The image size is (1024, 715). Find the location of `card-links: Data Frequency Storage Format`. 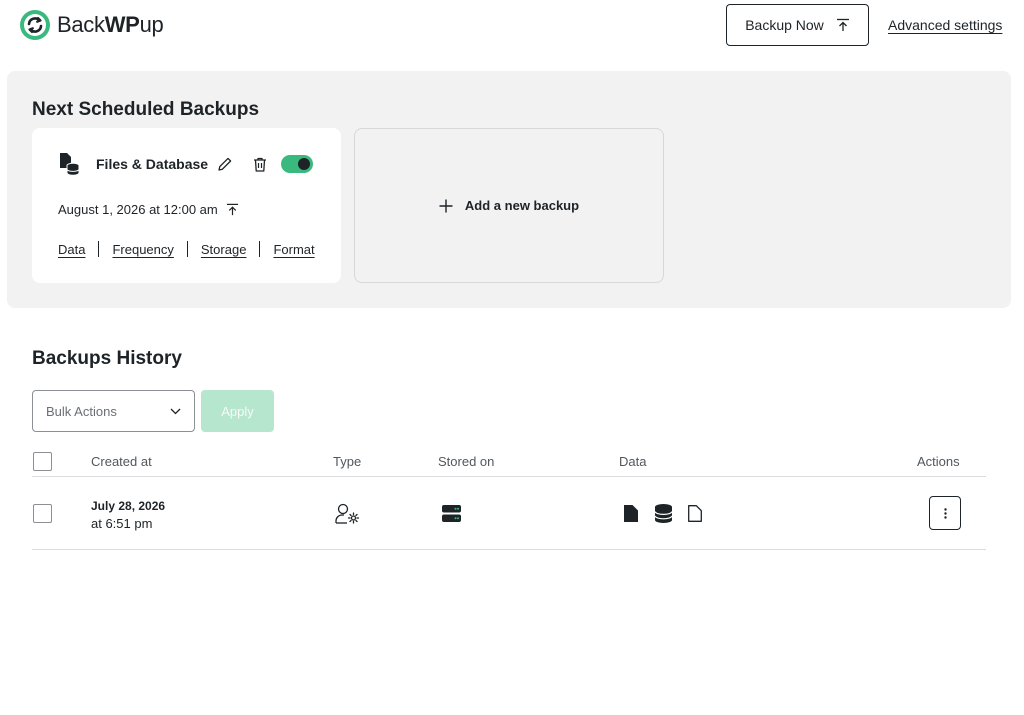

card-links: Data Frequency Storage Format is located at coordinates (186, 249).